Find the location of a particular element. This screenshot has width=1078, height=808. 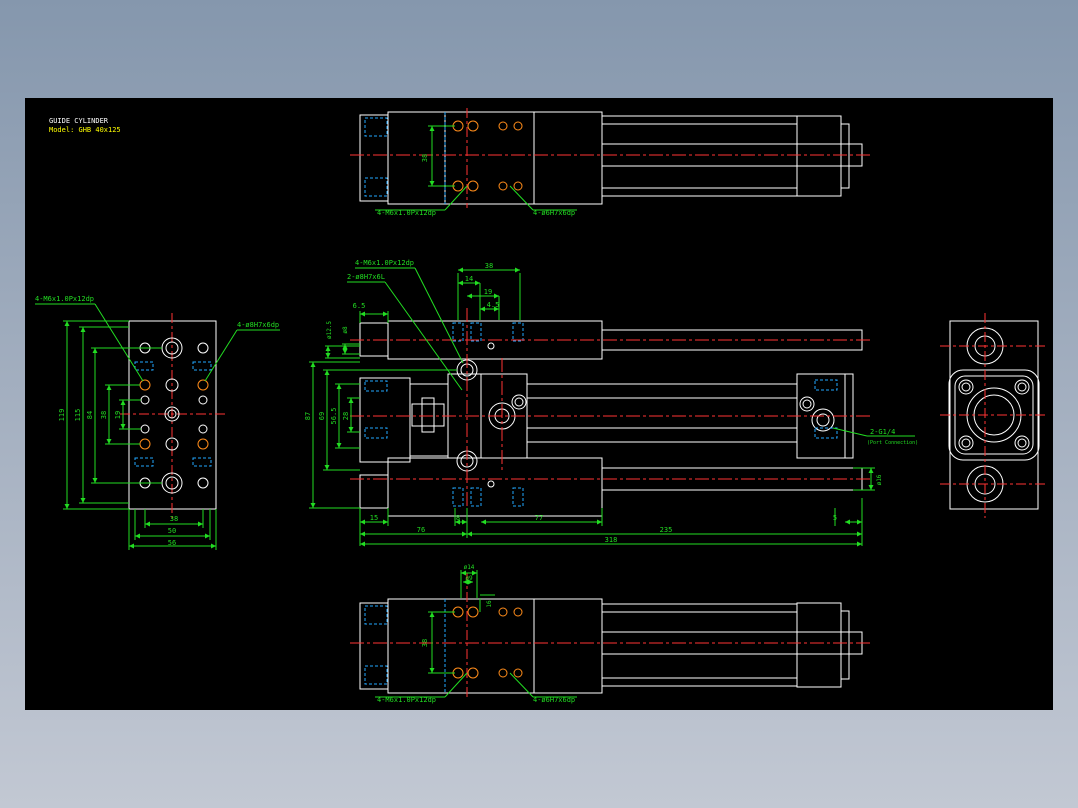

front-dim-77: 77 is located at coordinates (539, 518).